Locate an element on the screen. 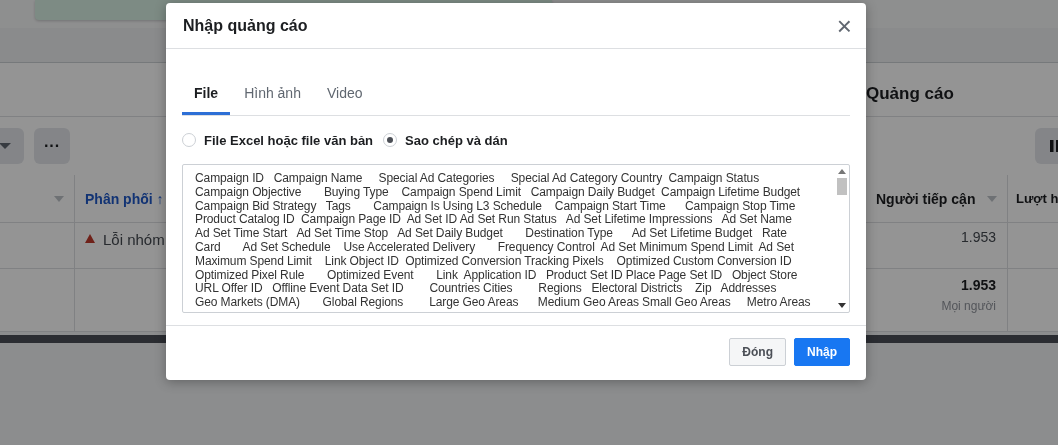 The image size is (1058, 445). dialog-title: Nhập quảng cáo is located at coordinates (245, 25).